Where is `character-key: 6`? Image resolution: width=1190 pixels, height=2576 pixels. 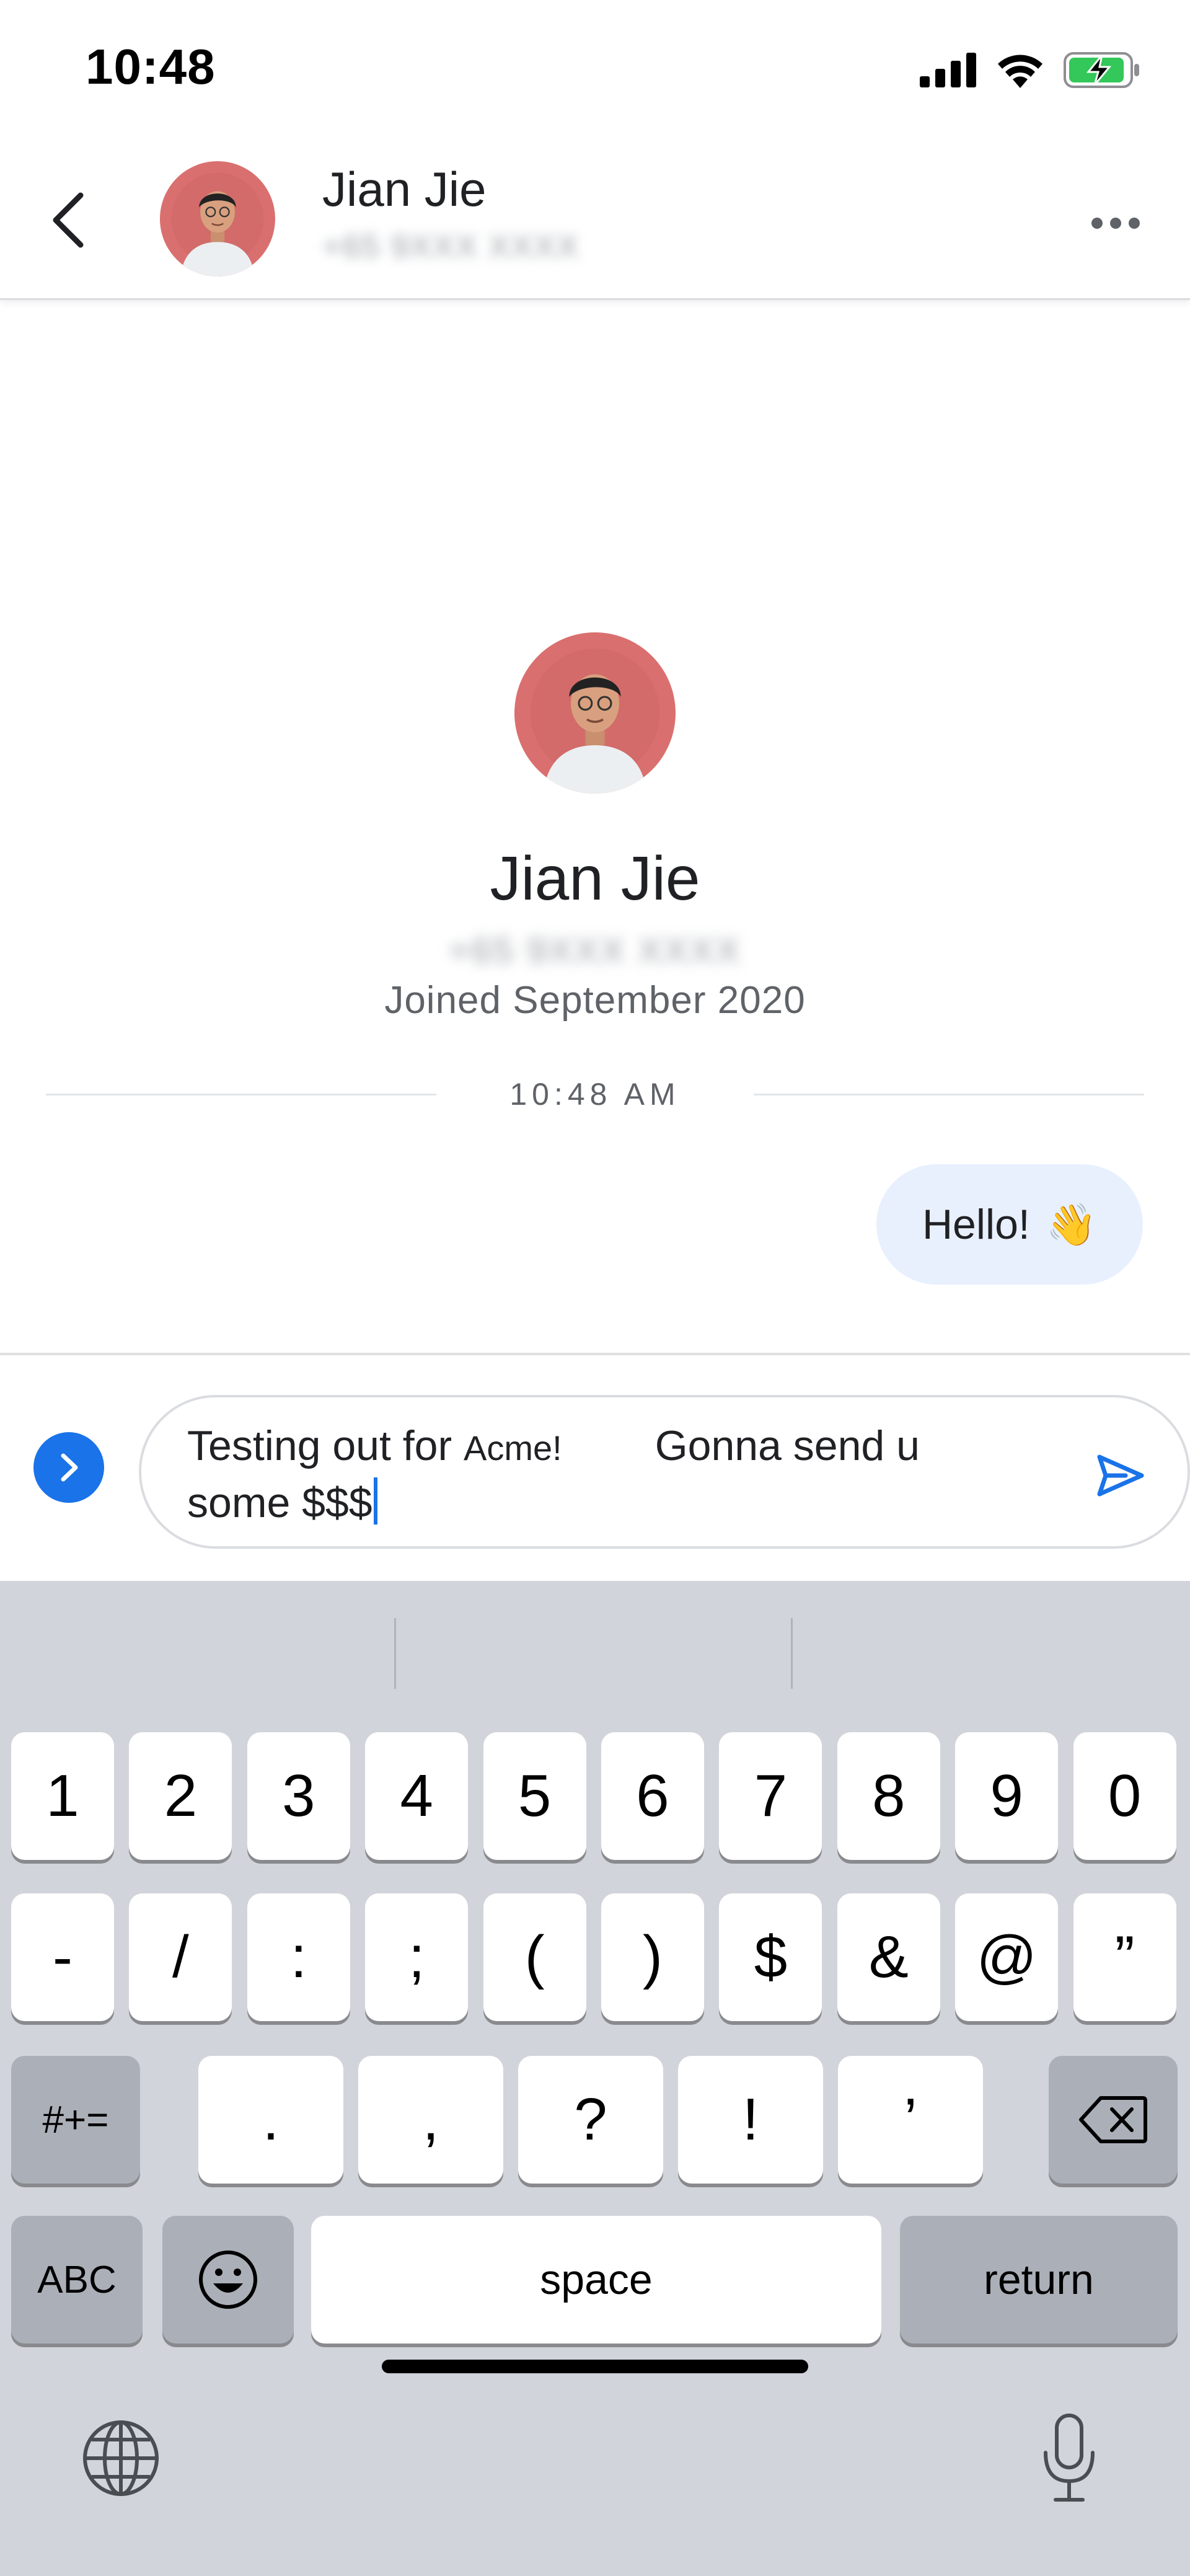
character-key: 6 is located at coordinates (652, 1796).